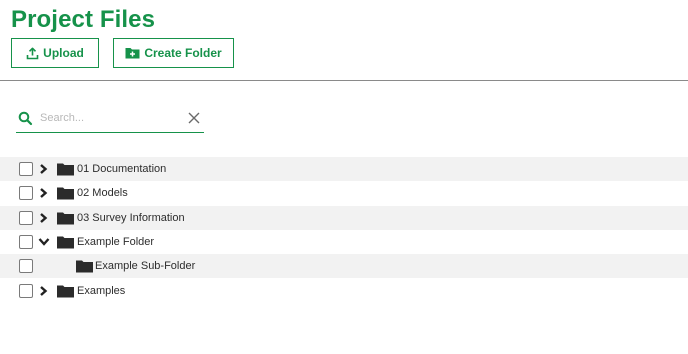 Image resolution: width=688 pixels, height=354 pixels. What do you see at coordinates (102, 193) in the screenshot?
I see `folder-label: 02 Models` at bounding box center [102, 193].